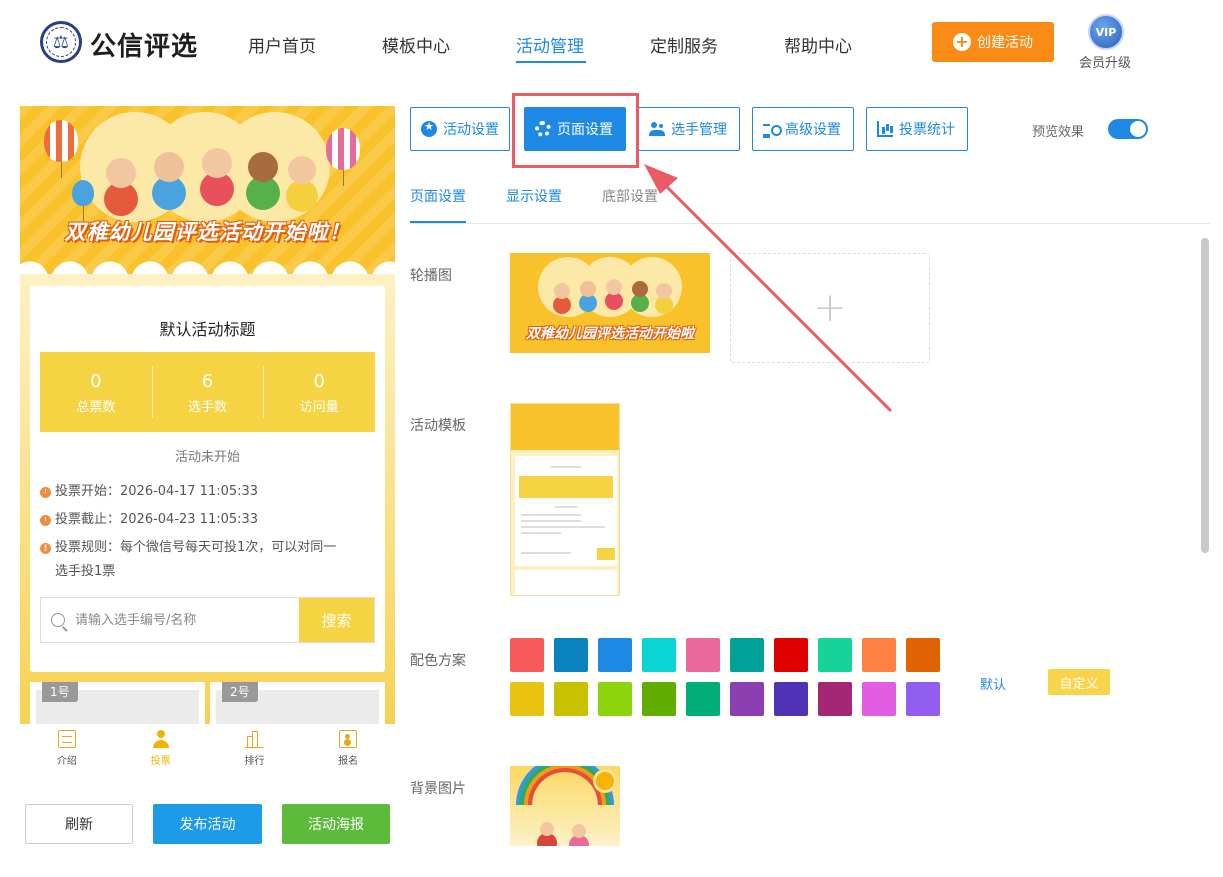  What do you see at coordinates (772, 129) in the screenshot?
I see `settings-sliders-icon` at bounding box center [772, 129].